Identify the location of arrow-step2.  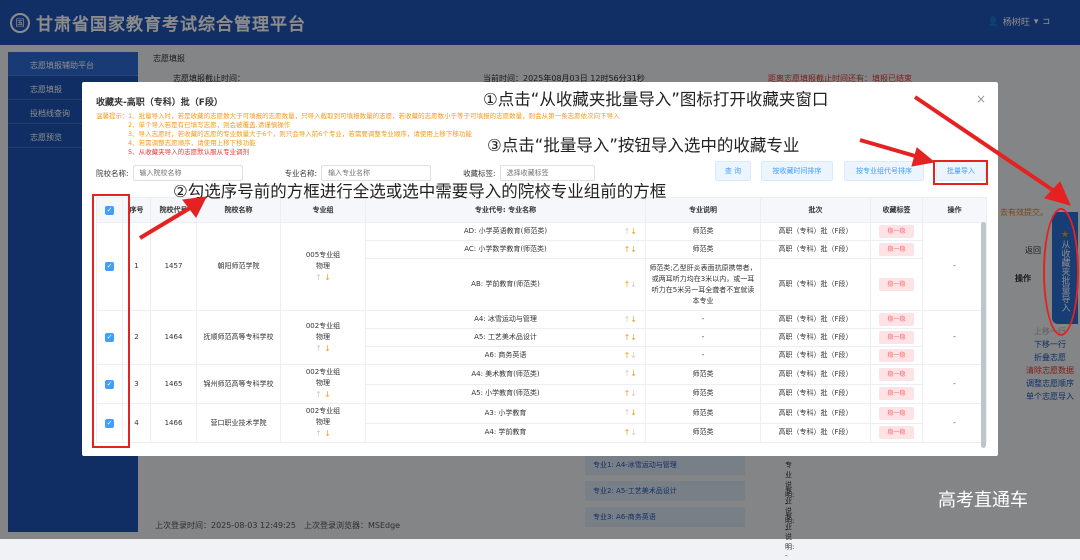
(167, 221).